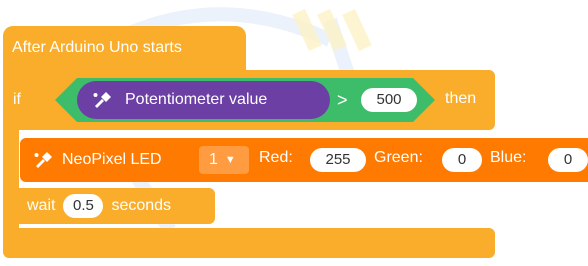 This screenshot has height=266, width=588. Describe the element at coordinates (213, 159) in the screenshot. I see `led-index-value: 1` at that location.